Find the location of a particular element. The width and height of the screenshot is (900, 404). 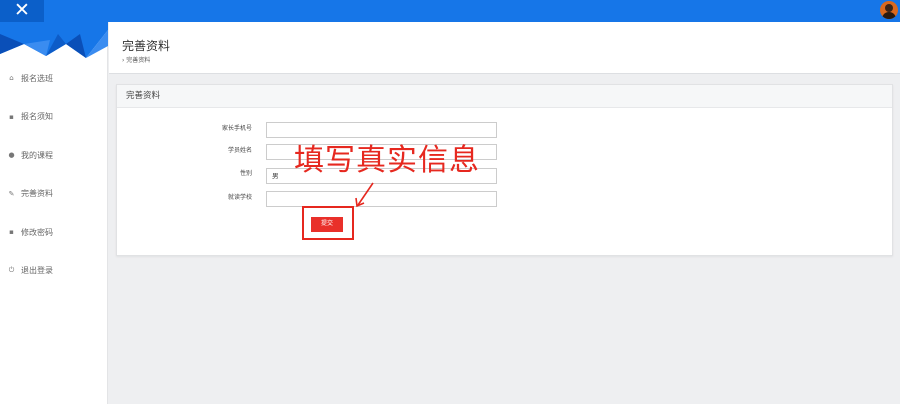

school-input is located at coordinates (381, 199).